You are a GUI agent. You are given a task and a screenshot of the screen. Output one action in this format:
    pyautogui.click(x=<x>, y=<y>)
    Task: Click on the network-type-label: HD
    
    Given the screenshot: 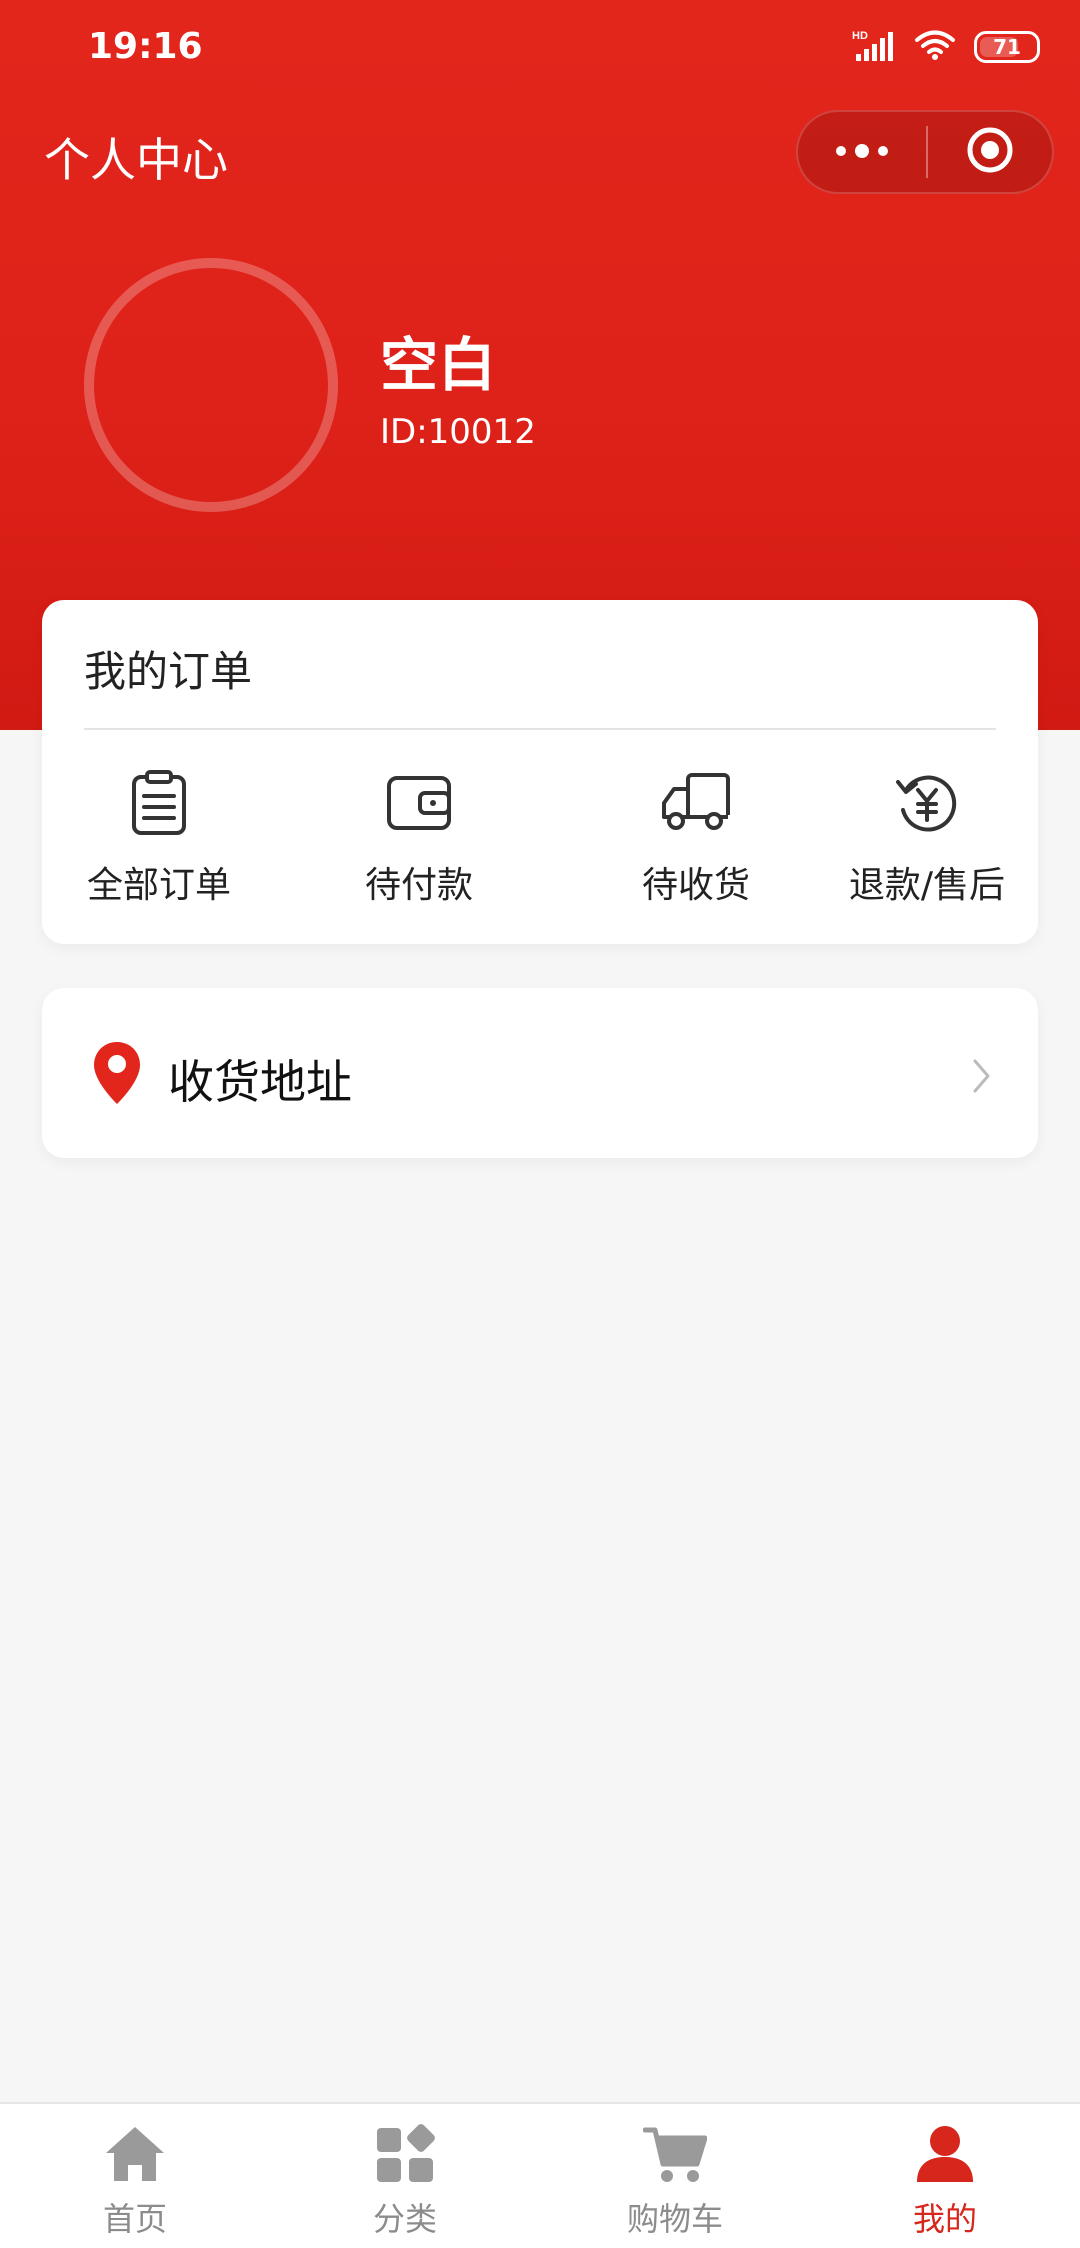 What is the action you would take?
    pyautogui.click(x=860, y=36)
    